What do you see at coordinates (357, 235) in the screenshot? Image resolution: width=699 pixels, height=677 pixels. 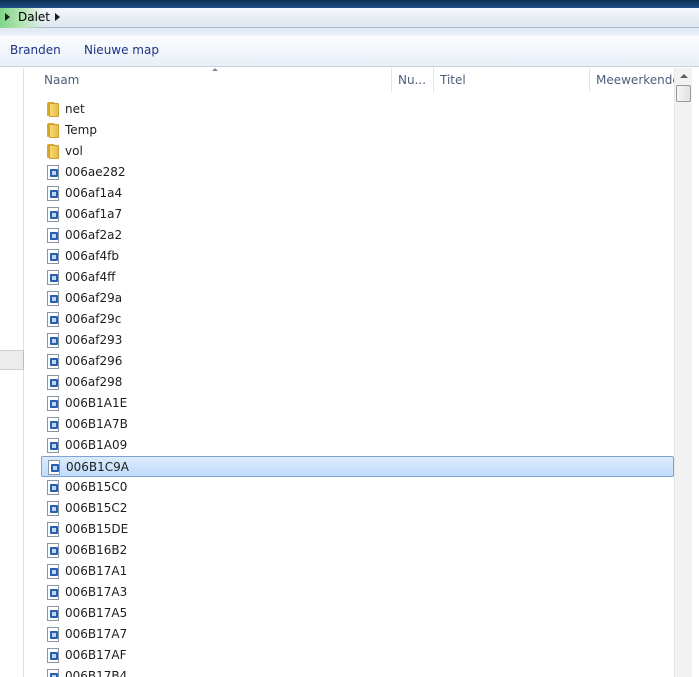 I see `file-item: 006af2a2` at bounding box center [357, 235].